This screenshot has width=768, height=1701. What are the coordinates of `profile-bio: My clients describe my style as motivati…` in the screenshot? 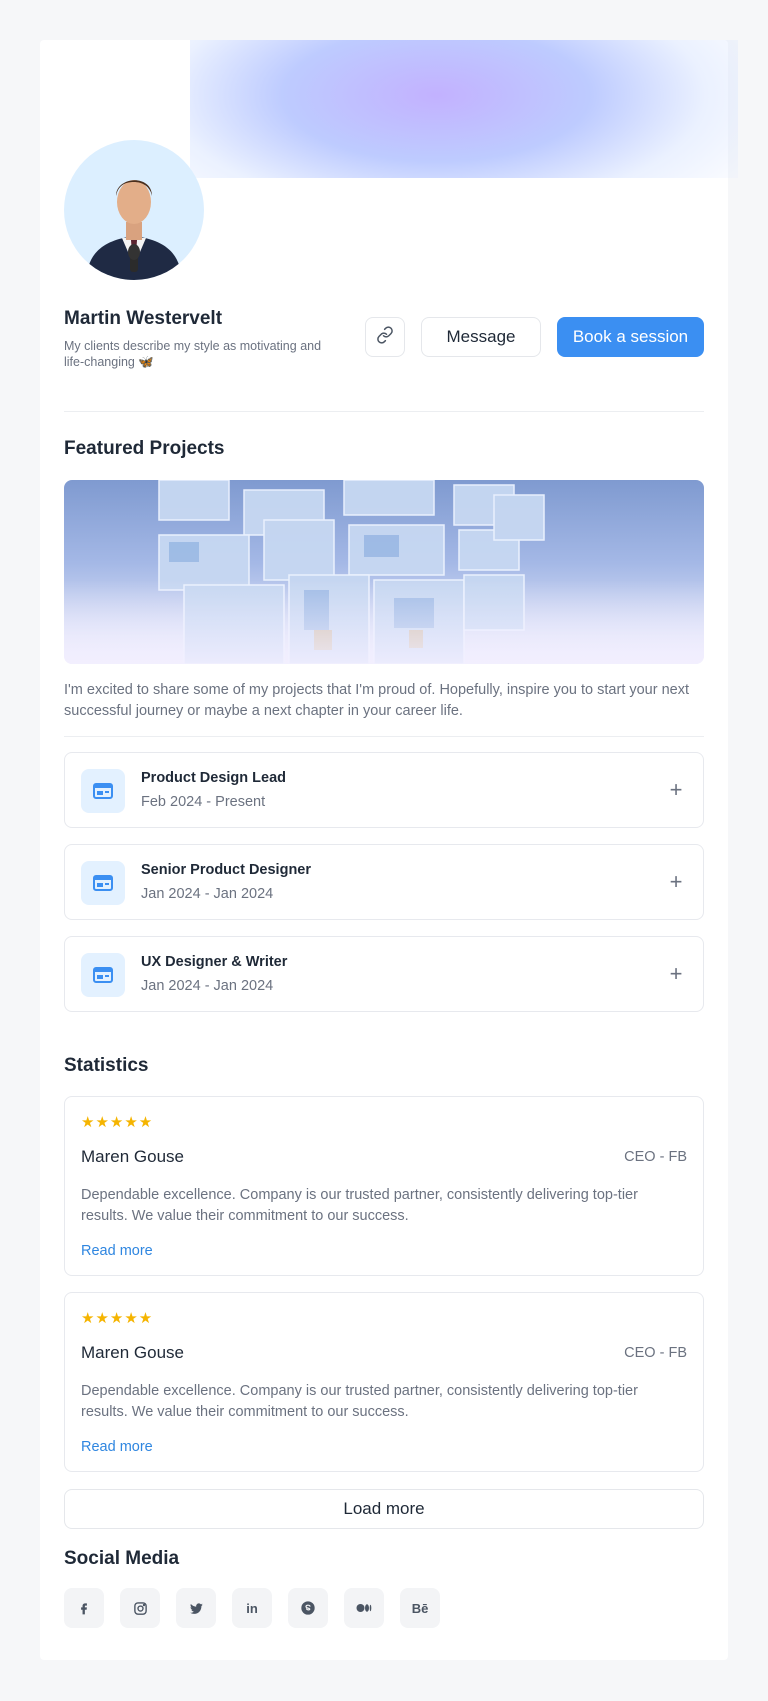 It's located at (193, 354).